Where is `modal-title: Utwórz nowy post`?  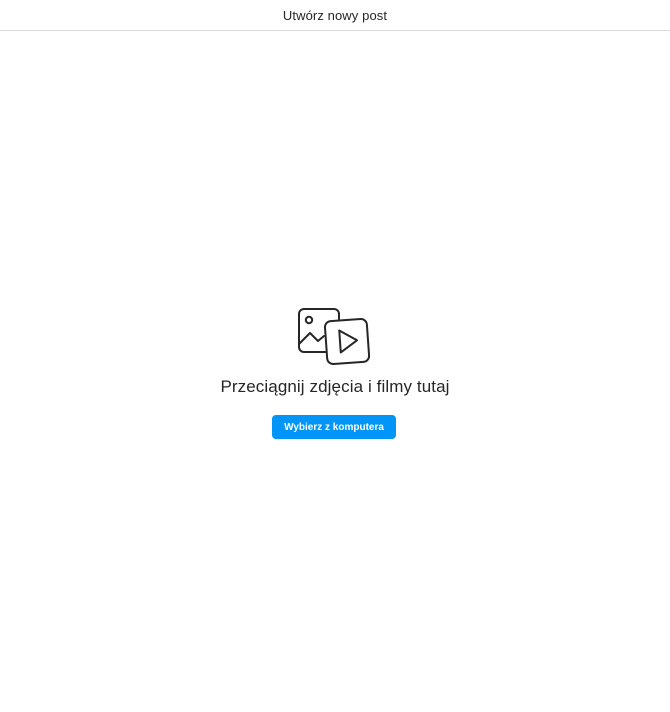
modal-title: Utwórz nowy post is located at coordinates (335, 15).